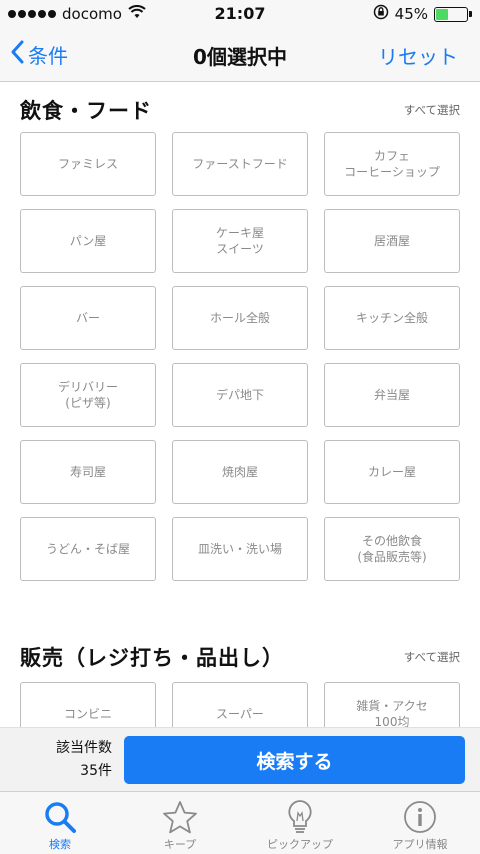 This screenshot has width=480, height=854. I want to click on battery-icon, so click(451, 14).